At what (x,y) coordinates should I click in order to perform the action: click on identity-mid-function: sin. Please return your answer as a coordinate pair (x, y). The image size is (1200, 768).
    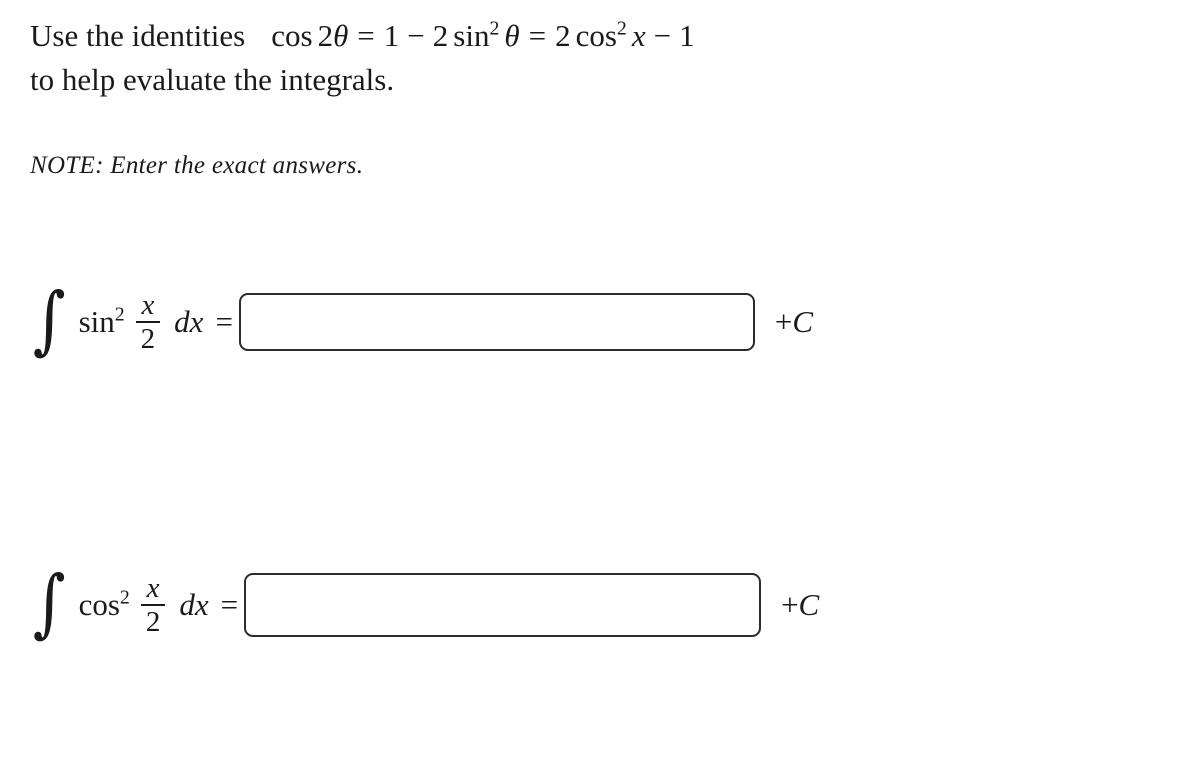
    Looking at the image, I should click on (471, 35).